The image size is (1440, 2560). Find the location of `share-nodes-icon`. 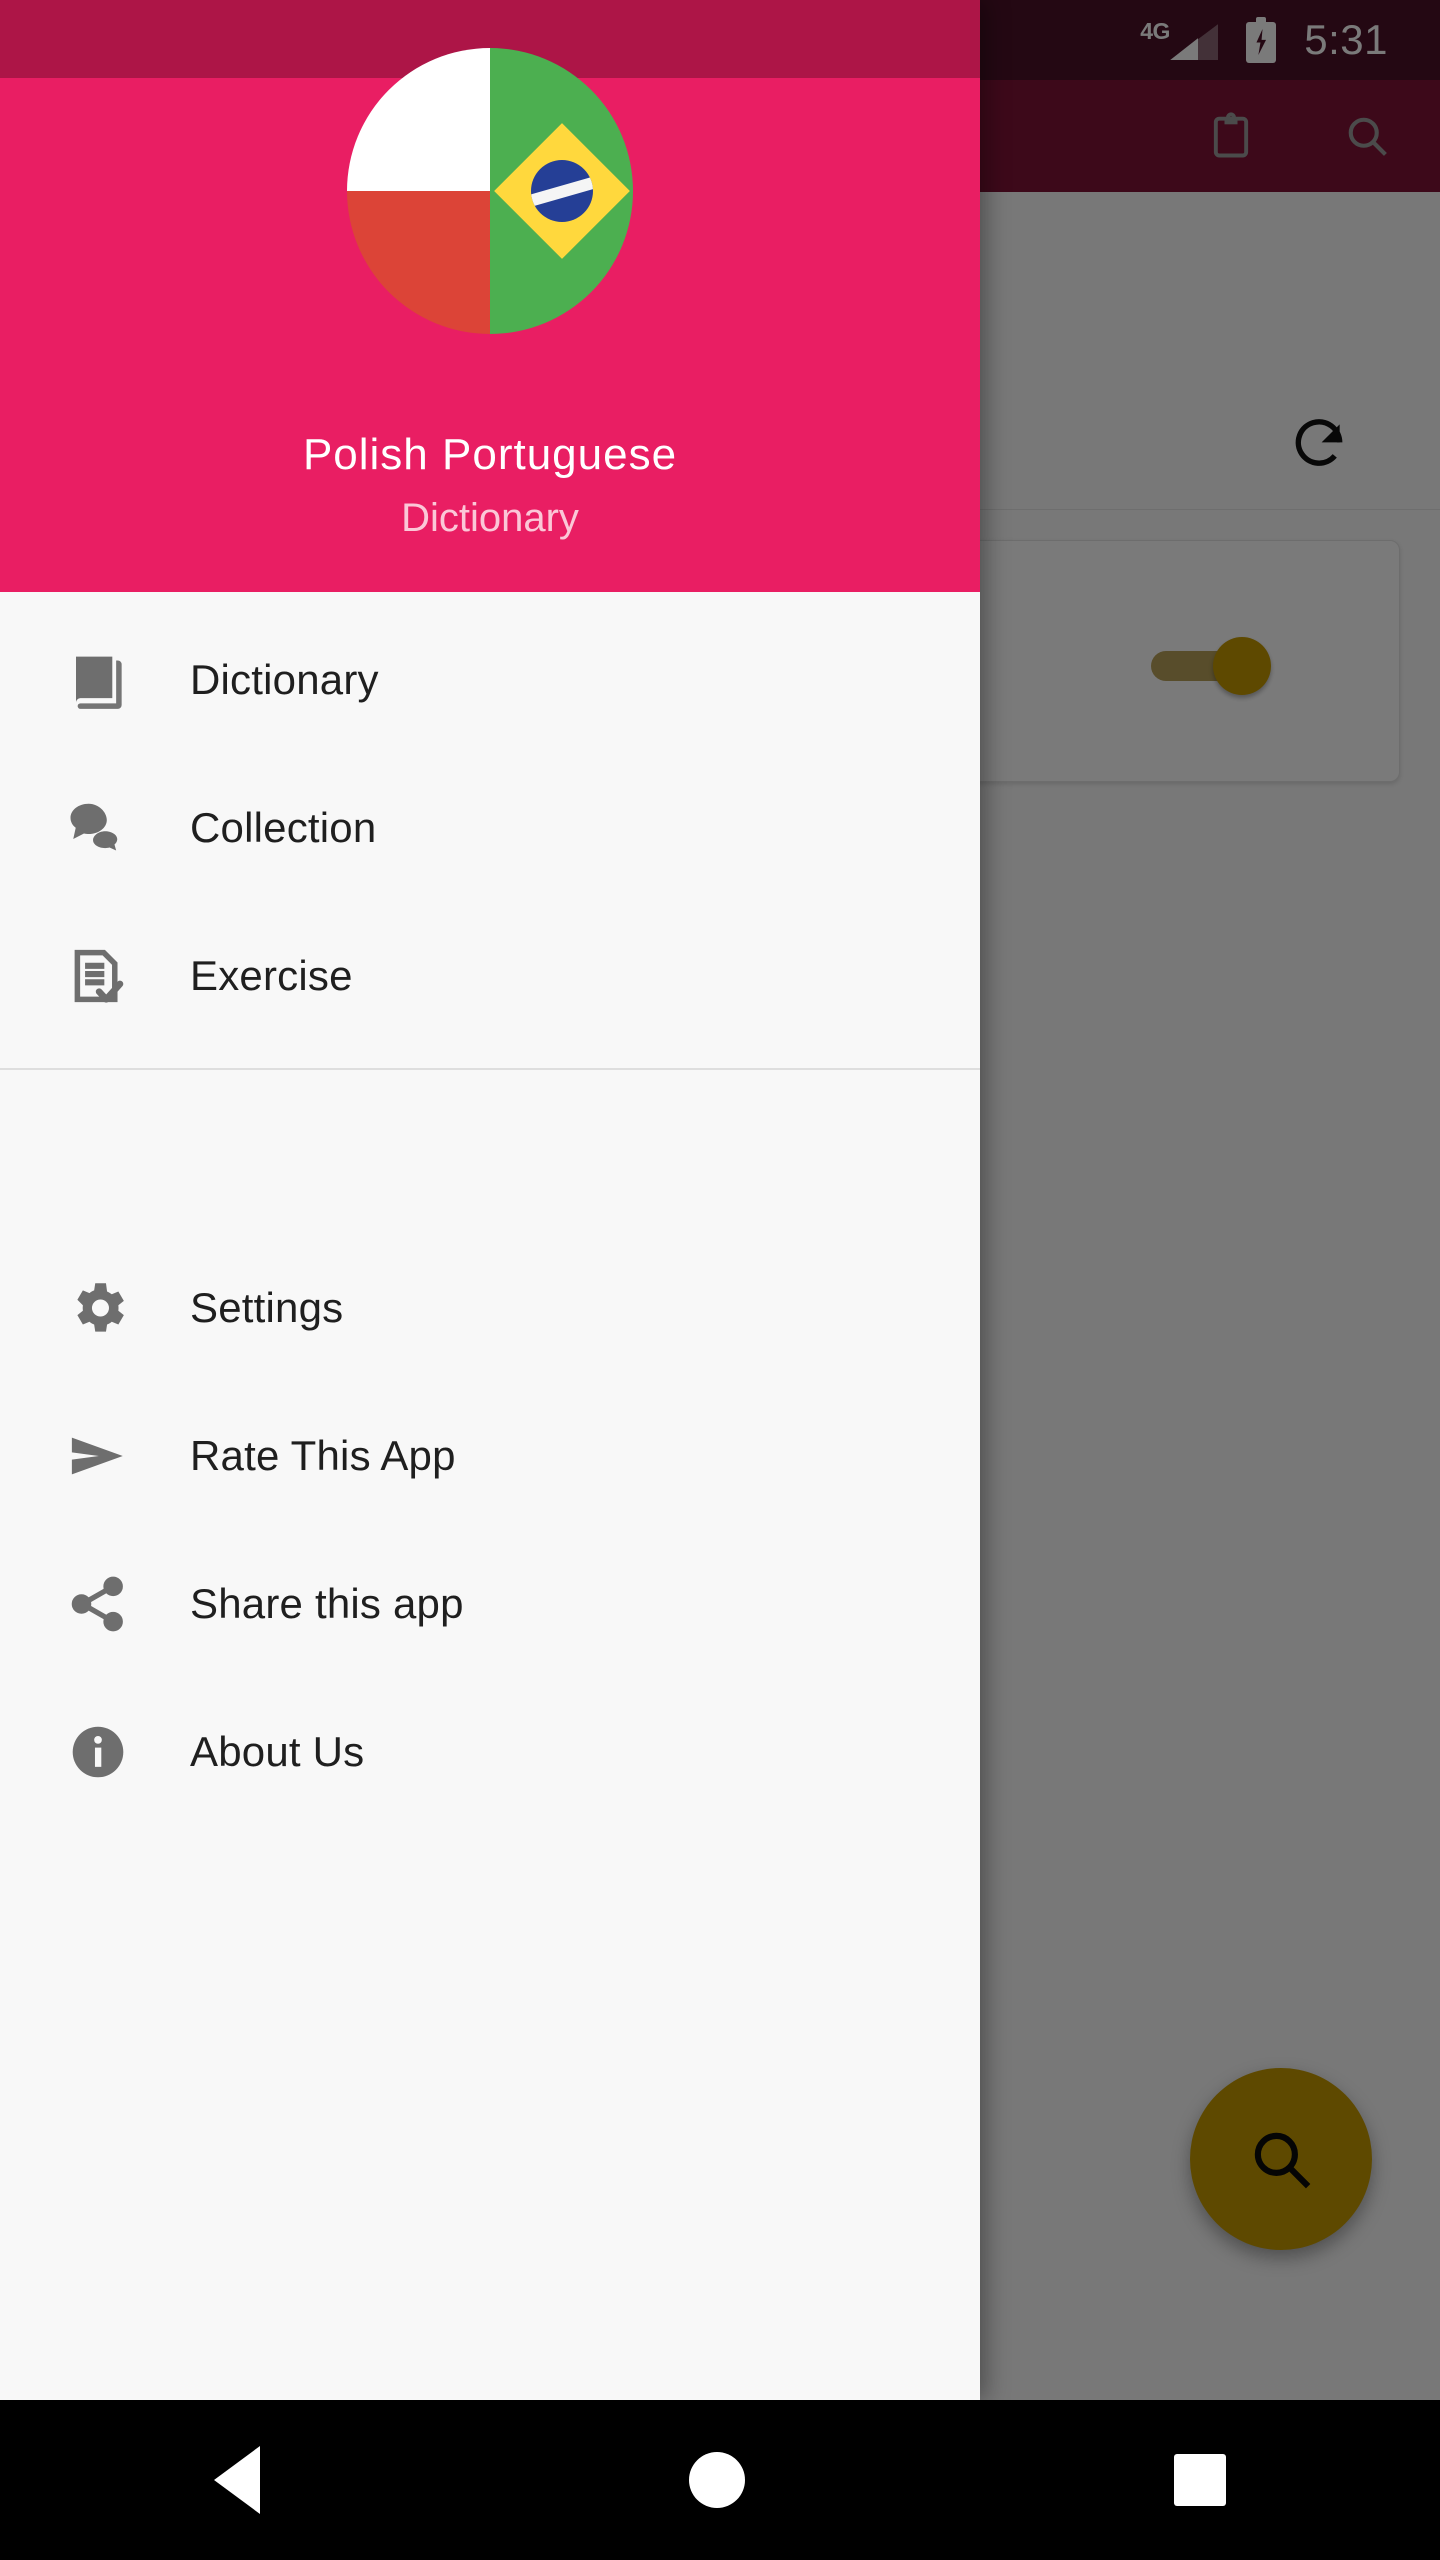

share-nodes-icon is located at coordinates (98, 1604).